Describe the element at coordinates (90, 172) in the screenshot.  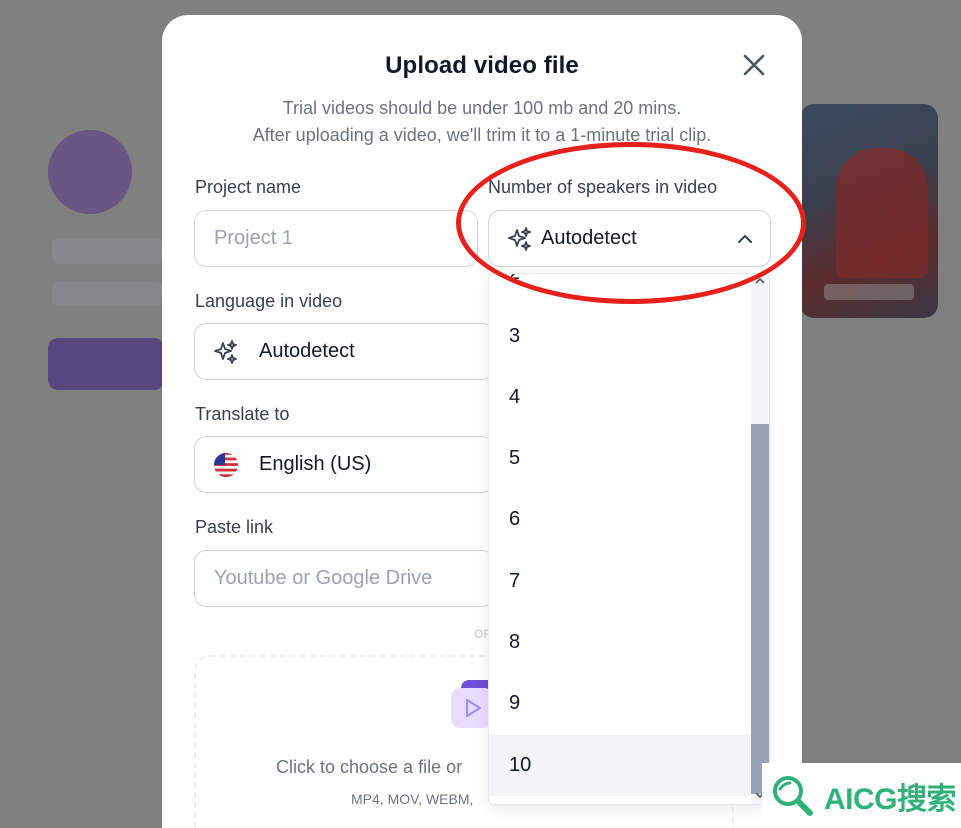
I see `background-avatar` at that location.